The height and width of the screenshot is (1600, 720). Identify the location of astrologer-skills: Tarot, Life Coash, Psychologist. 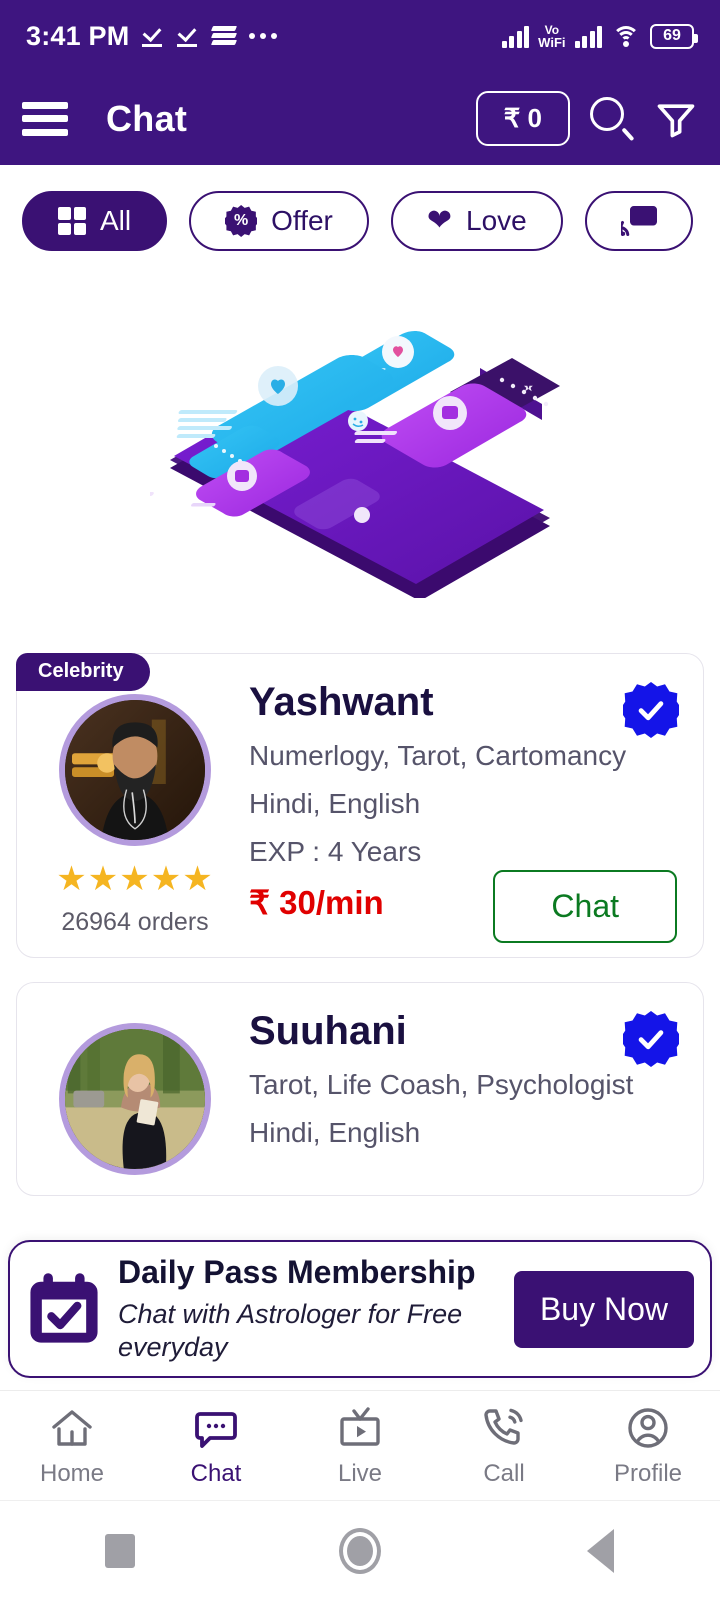
(441, 1084).